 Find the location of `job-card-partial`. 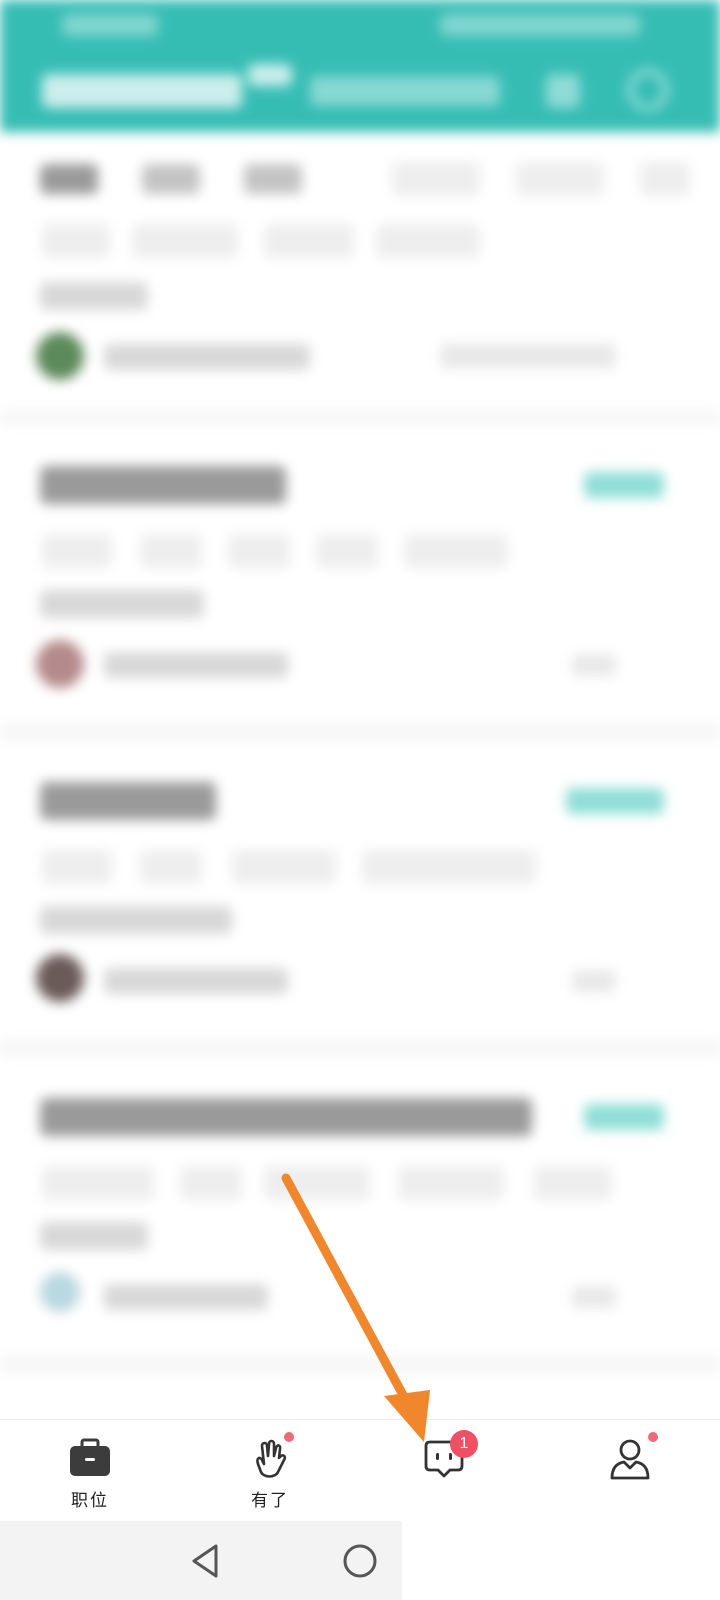

job-card-partial is located at coordinates (360, 1396).